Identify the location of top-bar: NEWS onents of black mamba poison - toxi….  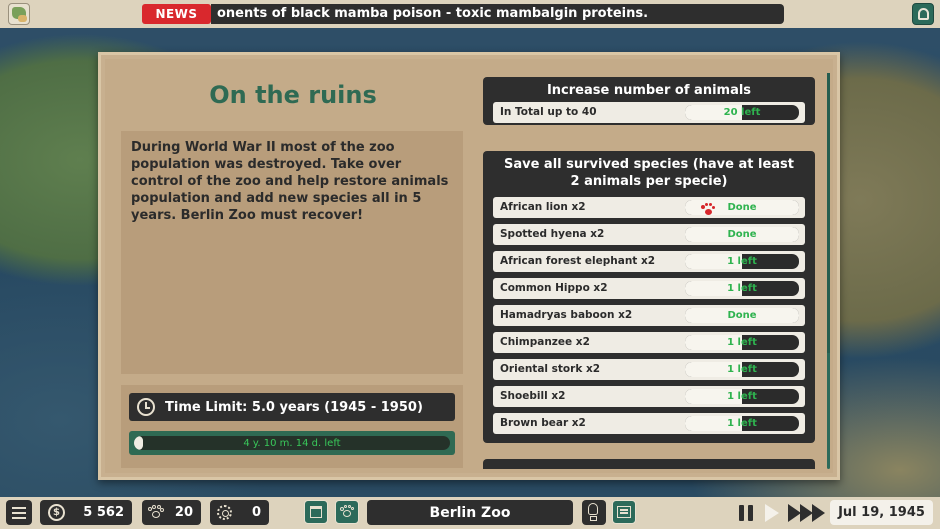
(470, 14).